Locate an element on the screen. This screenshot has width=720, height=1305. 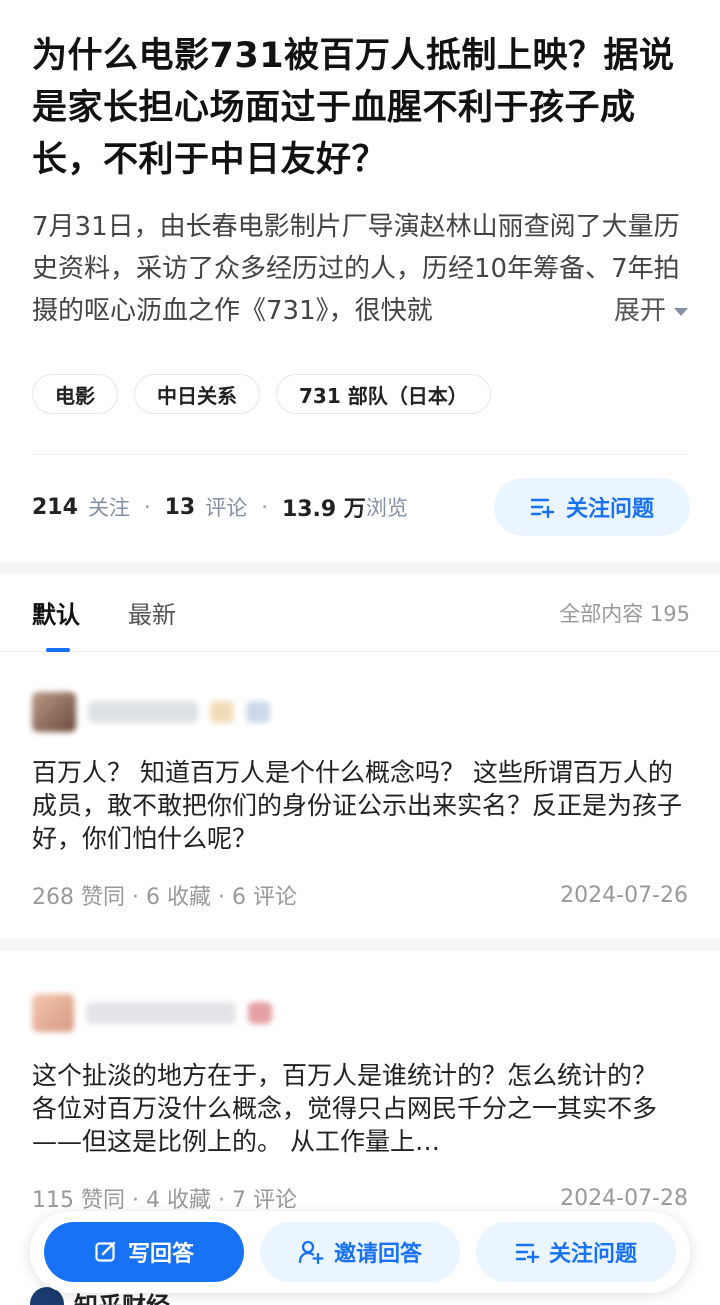
tab-latest: 最新 is located at coordinates (152, 613).